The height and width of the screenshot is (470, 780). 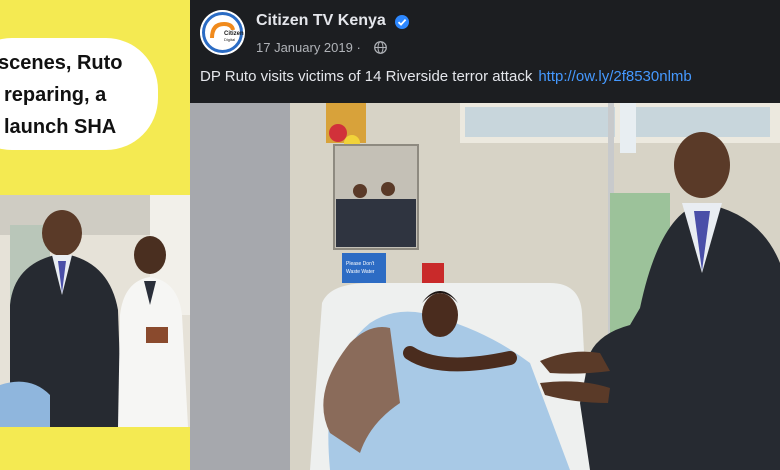 I want to click on page-name-link: Citizen TV Kenya, so click(x=321, y=21).